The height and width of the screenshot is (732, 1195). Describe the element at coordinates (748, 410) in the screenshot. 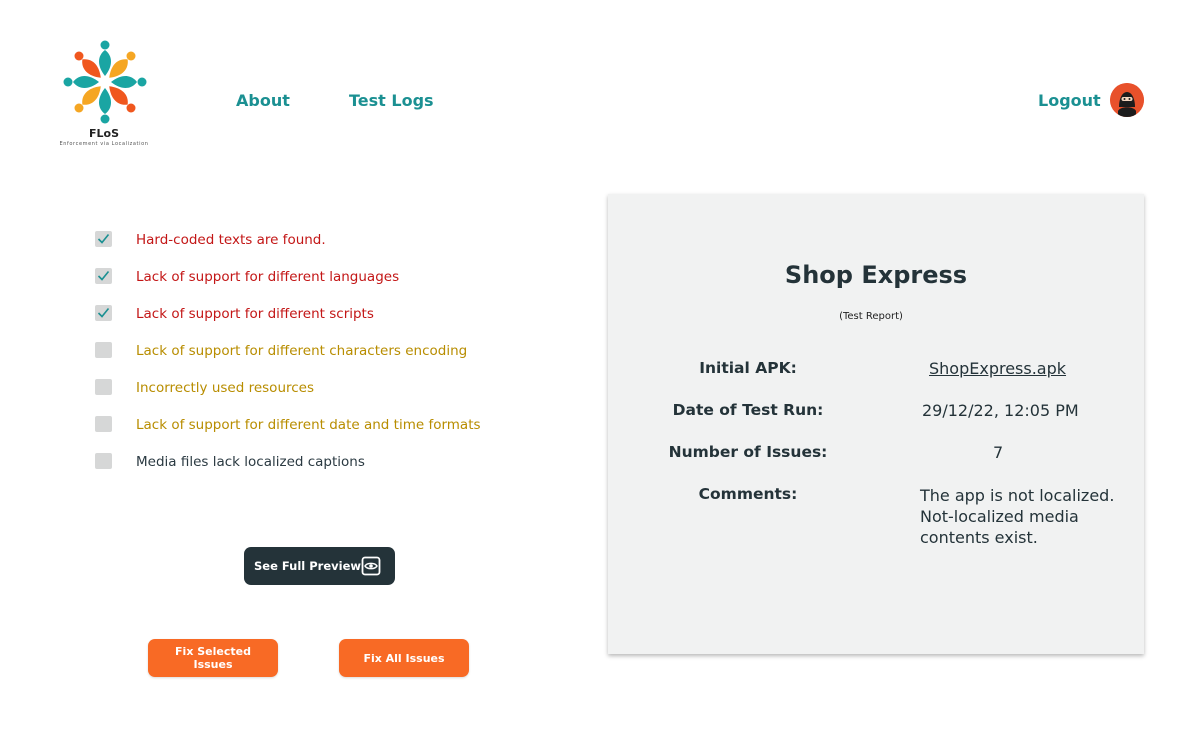

I see `date-label: Date of Test Run:` at that location.